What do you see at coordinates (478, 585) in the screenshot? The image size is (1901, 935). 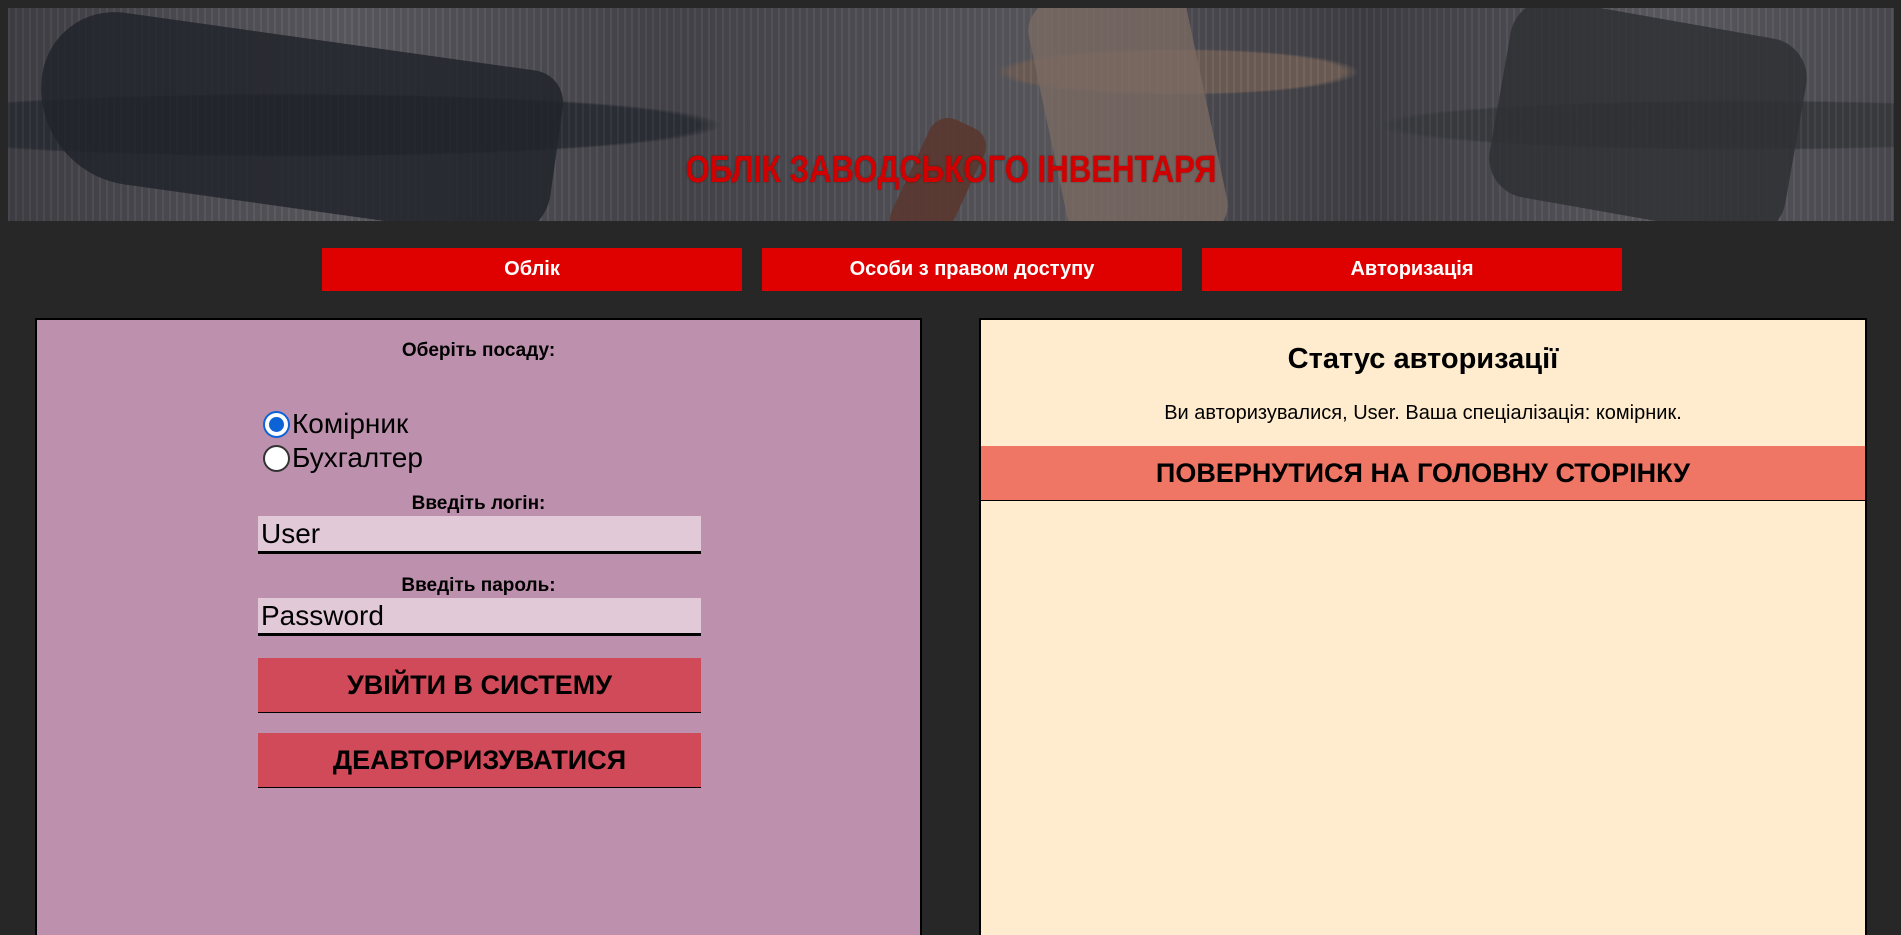 I see `password-label: Введіть пароль:` at bounding box center [478, 585].